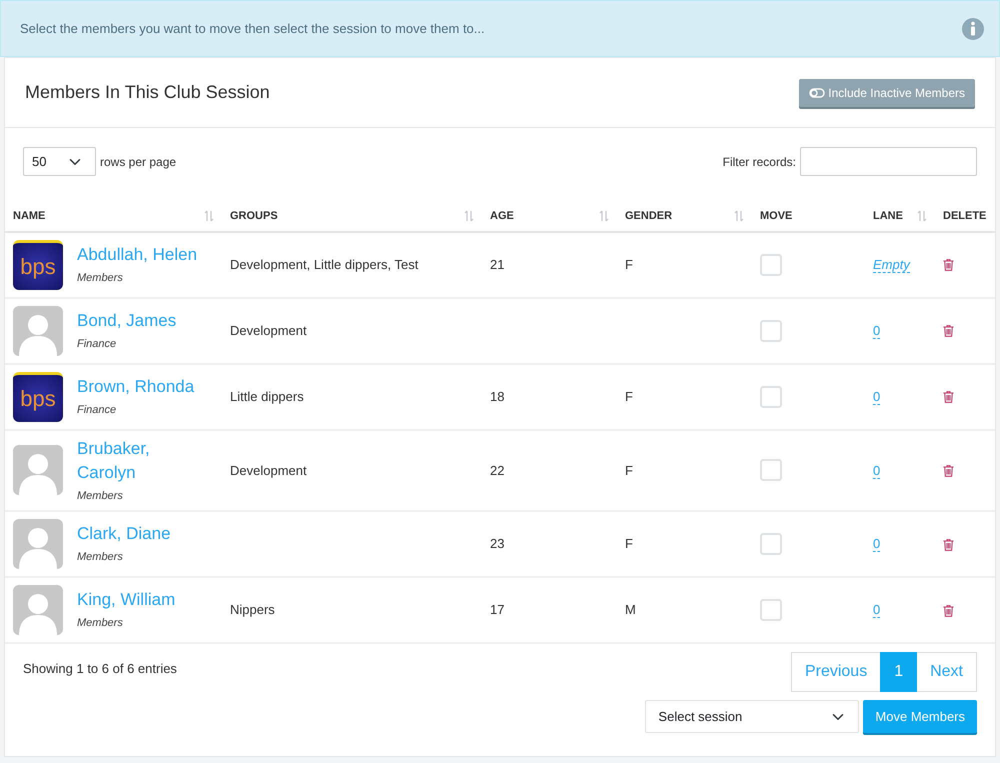 The width and height of the screenshot is (1000, 763). I want to click on page-link: 1, so click(899, 672).